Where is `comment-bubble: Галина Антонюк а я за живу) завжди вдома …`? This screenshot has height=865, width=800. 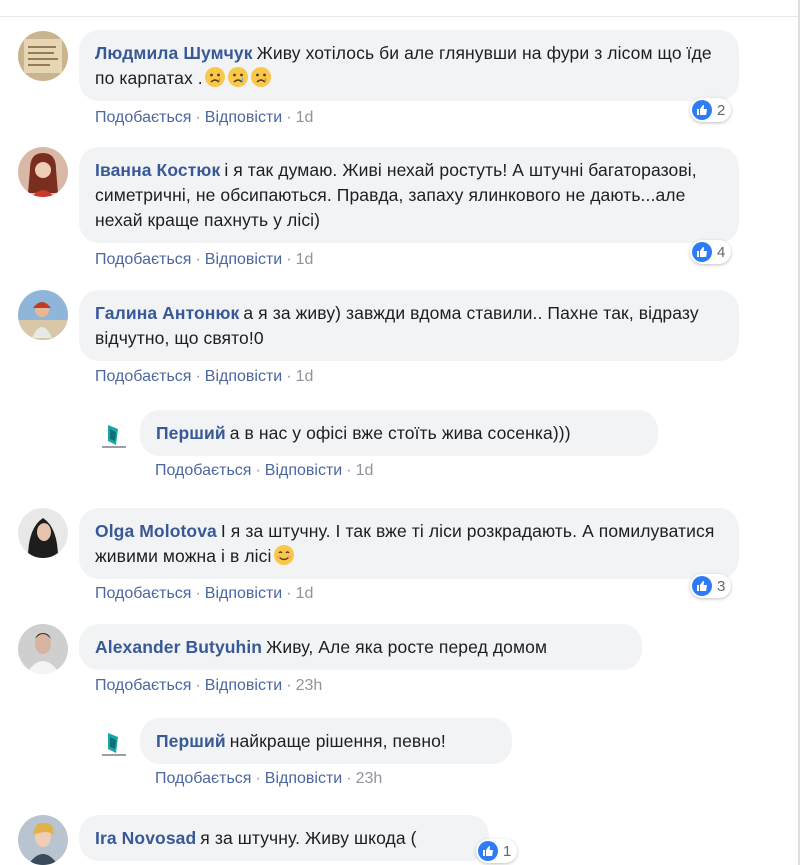 comment-bubble: Галина Антонюк а я за живу) завжди вдома … is located at coordinates (409, 325).